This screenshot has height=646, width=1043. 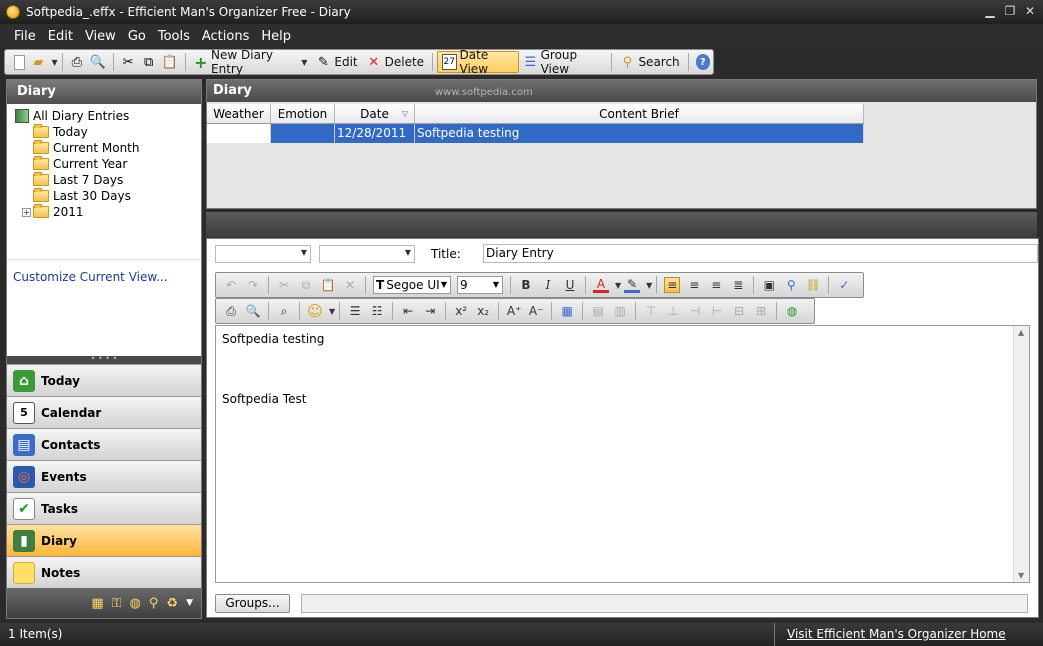 What do you see at coordinates (104, 540) in the screenshot?
I see `nav-diary: ▮ Diary` at bounding box center [104, 540].